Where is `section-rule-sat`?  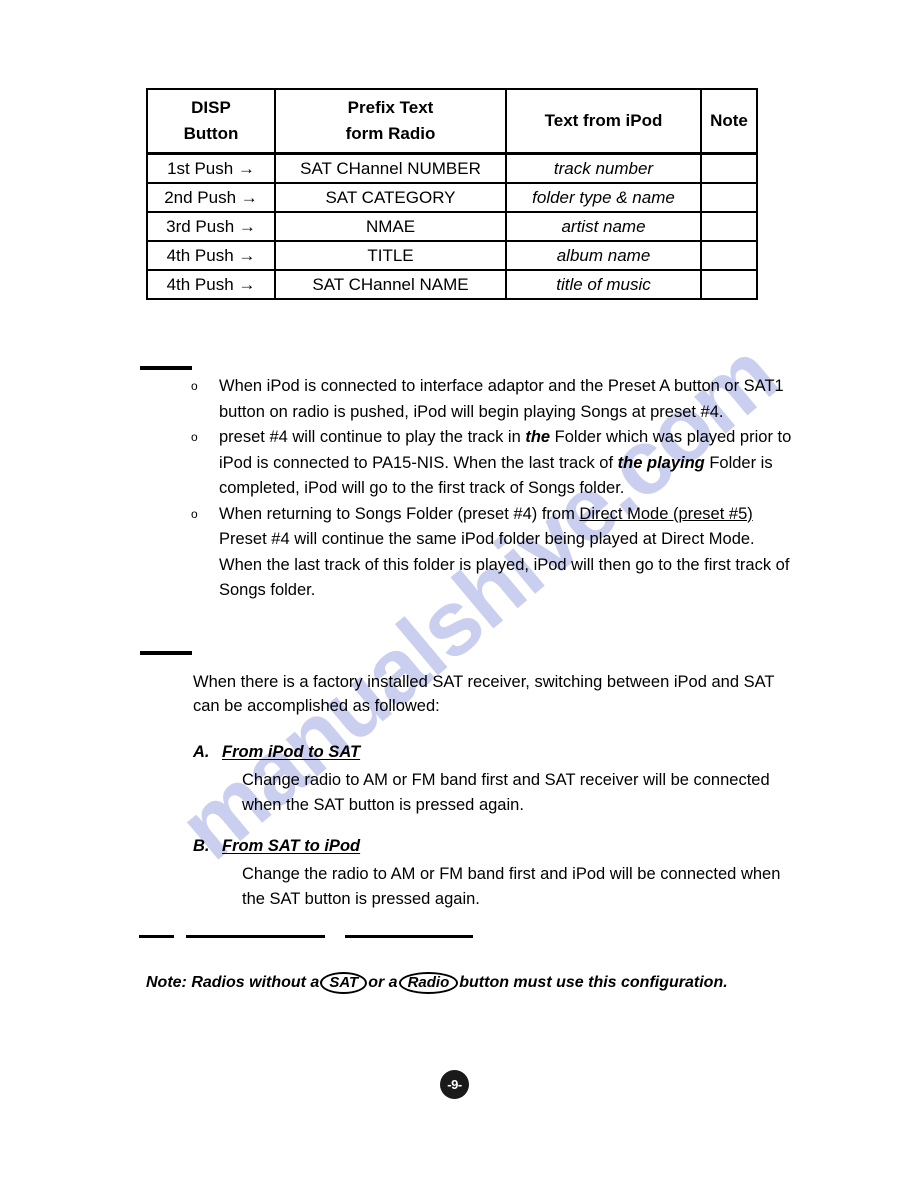 section-rule-sat is located at coordinates (166, 653).